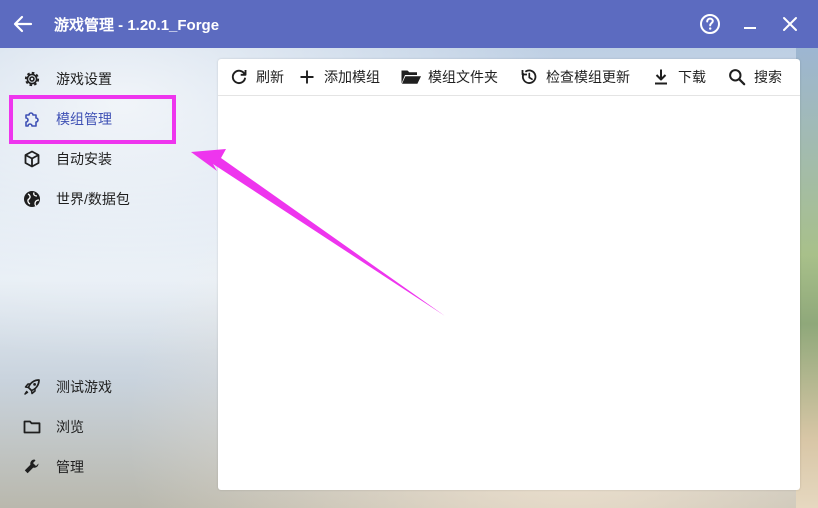 Image resolution: width=818 pixels, height=508 pixels. I want to click on search-button: 搜索, so click(754, 77).